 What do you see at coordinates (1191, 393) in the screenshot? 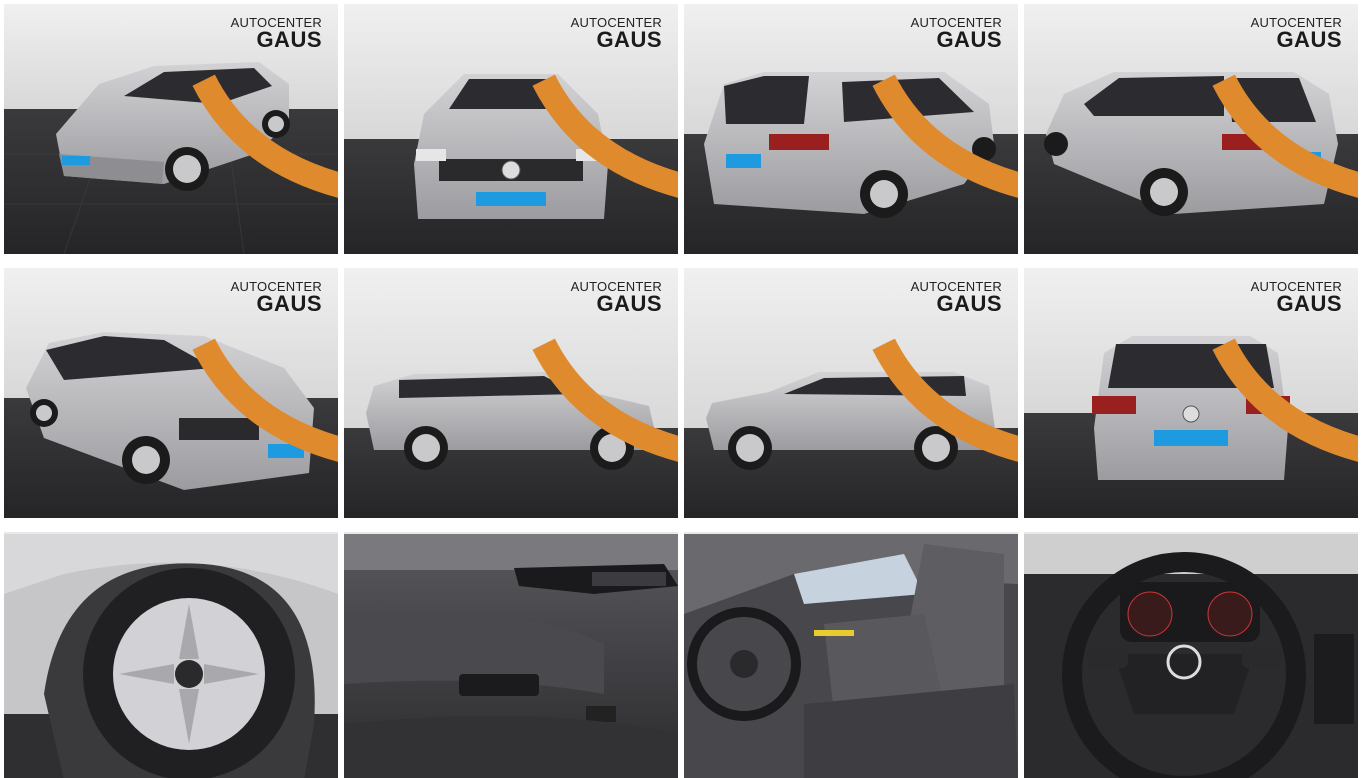
I see `photo-thumbnail-8: AUTOCENTER GAUS` at bounding box center [1191, 393].